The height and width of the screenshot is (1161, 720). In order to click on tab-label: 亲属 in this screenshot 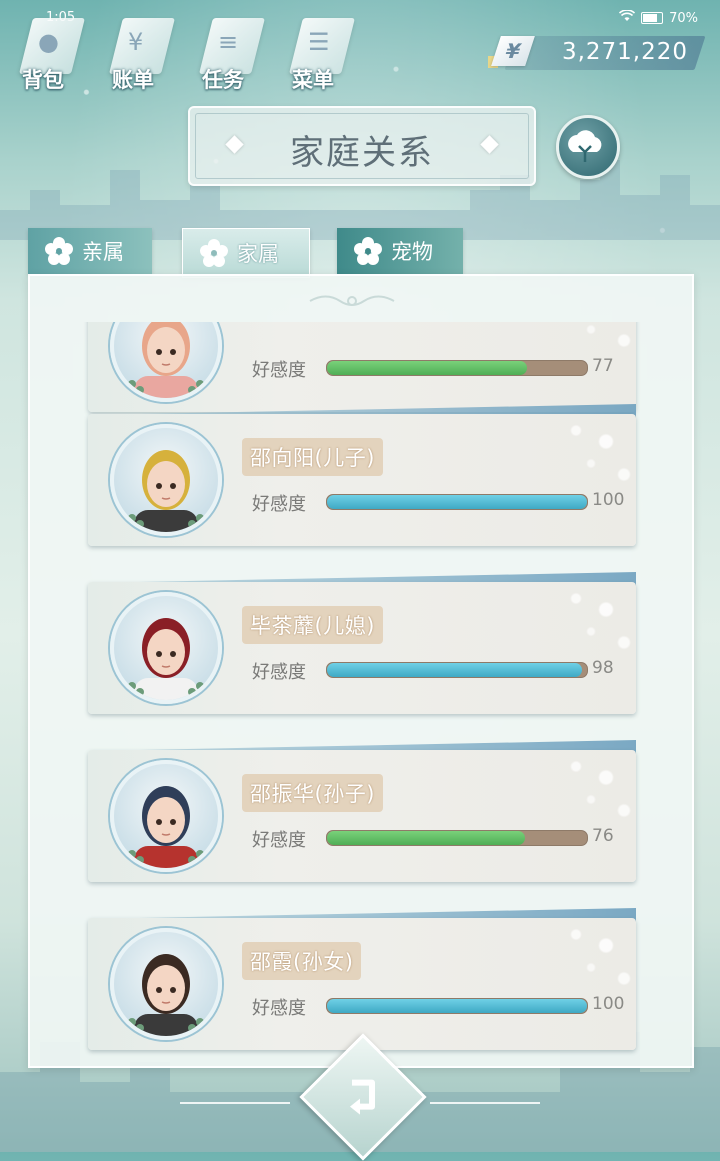, I will do `click(103, 252)`.